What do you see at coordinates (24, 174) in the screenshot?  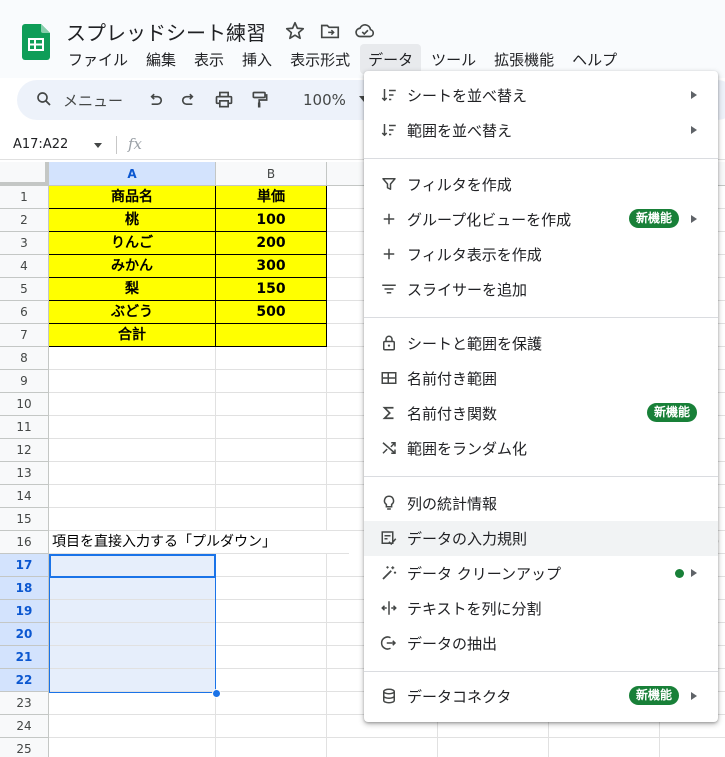 I see `select-all-corner` at bounding box center [24, 174].